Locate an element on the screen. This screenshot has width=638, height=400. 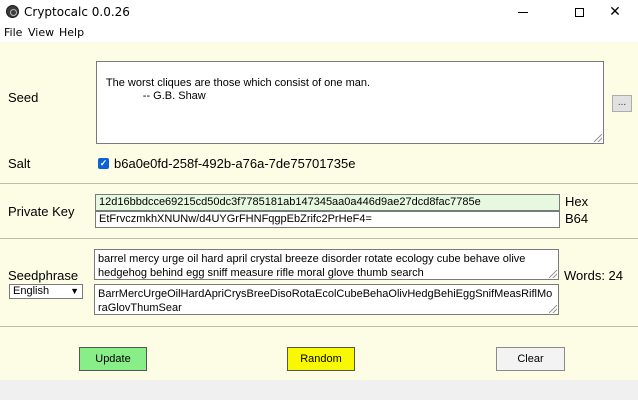
seed-label: Seed is located at coordinates (23, 97).